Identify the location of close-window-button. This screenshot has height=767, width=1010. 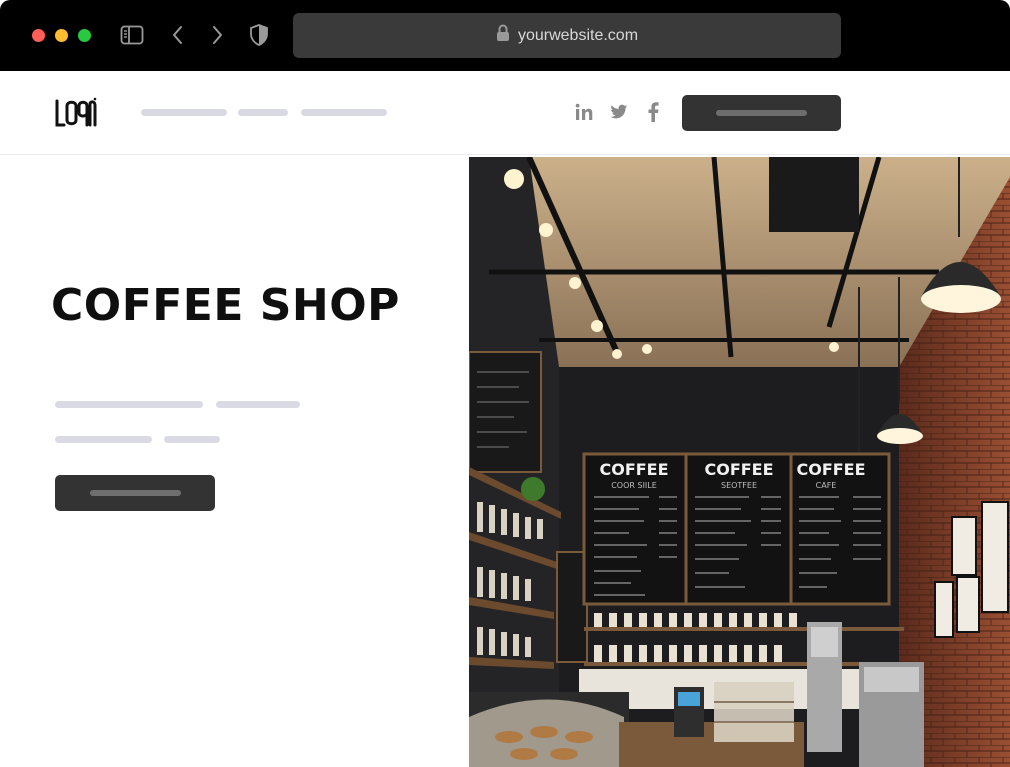
(38, 35).